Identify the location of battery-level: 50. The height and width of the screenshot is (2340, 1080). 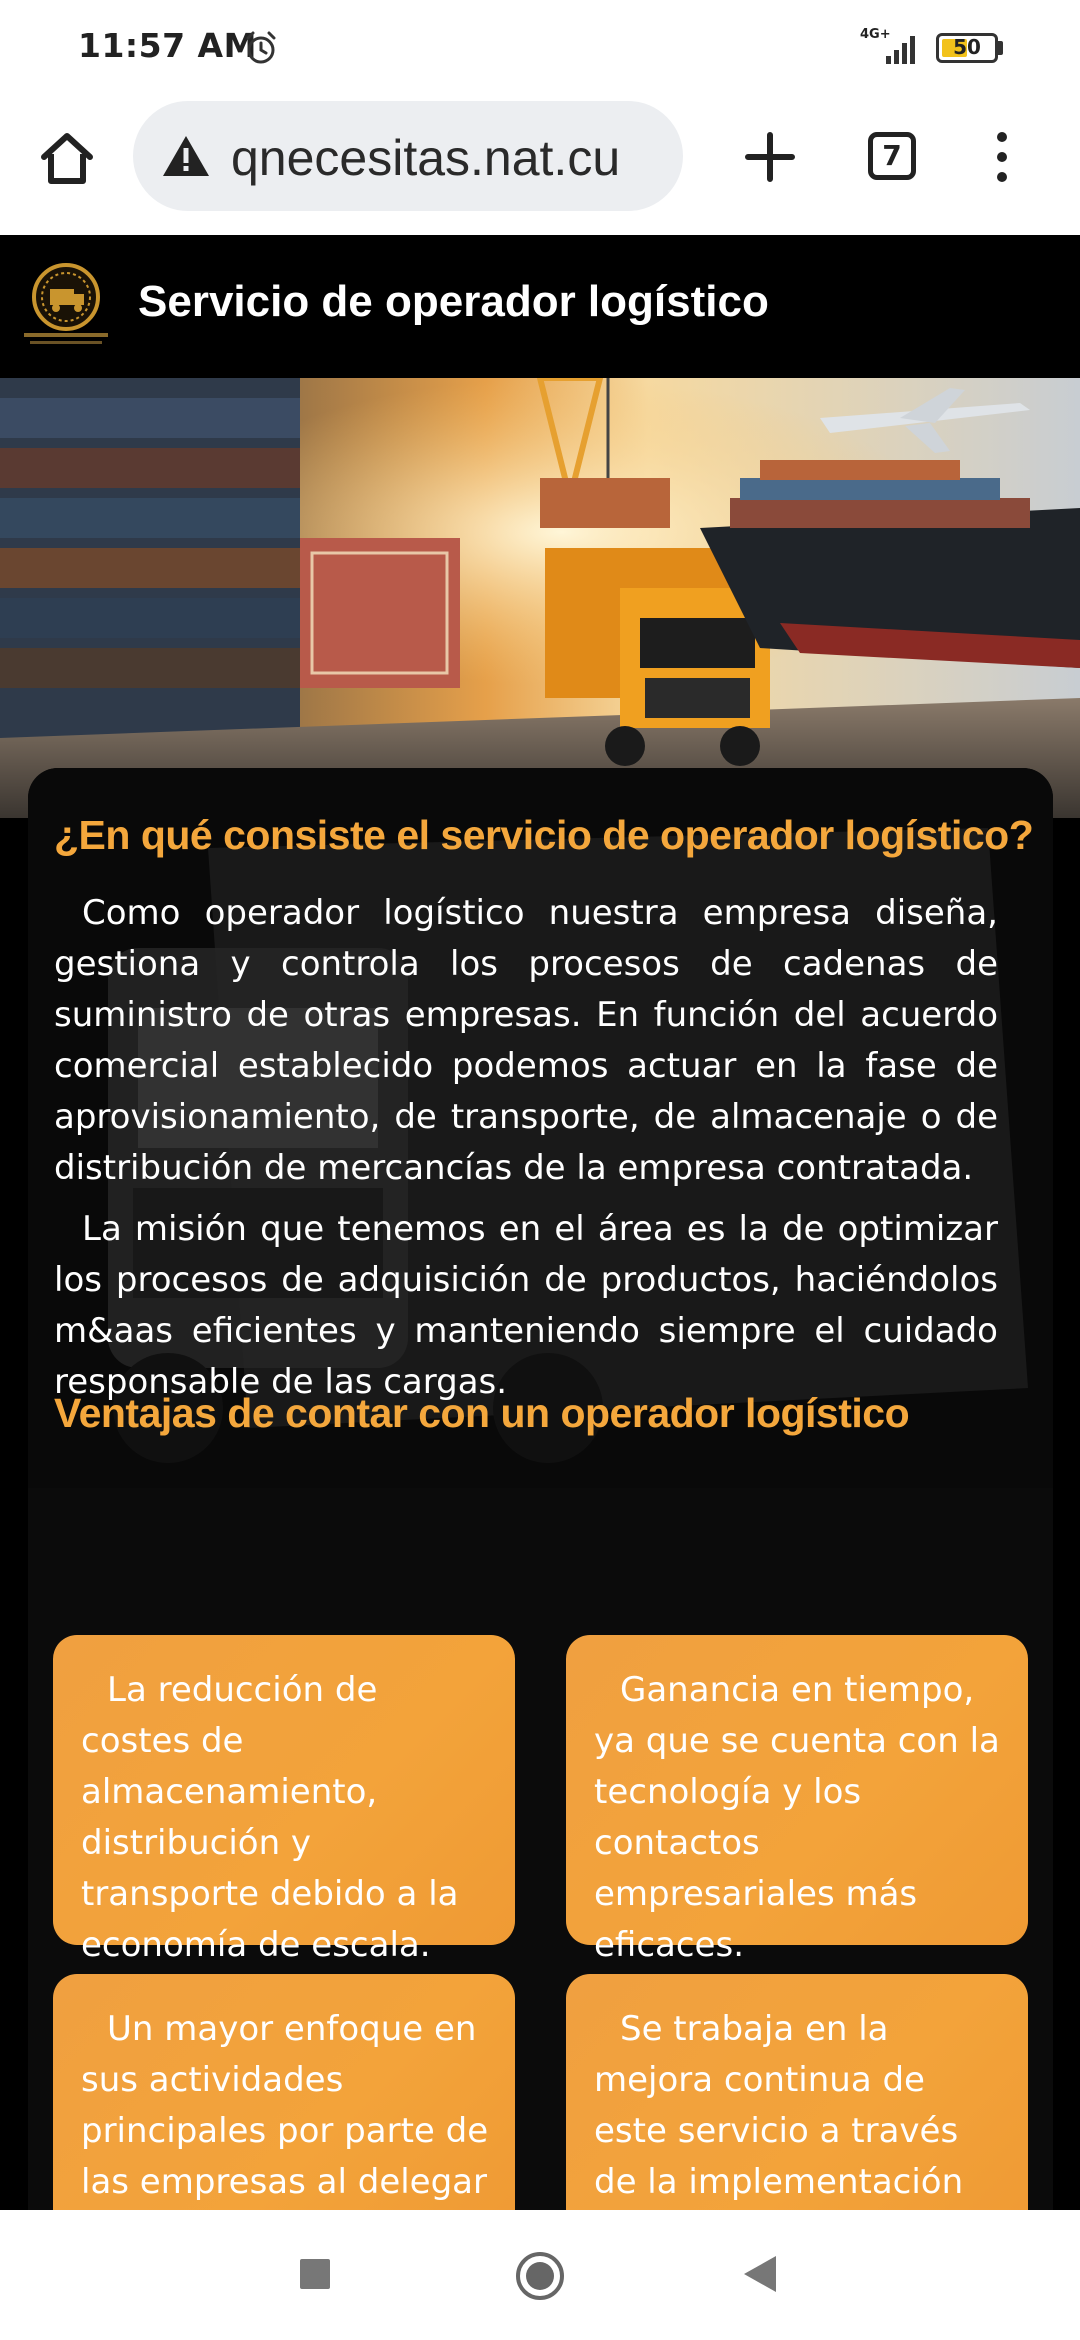
(967, 47).